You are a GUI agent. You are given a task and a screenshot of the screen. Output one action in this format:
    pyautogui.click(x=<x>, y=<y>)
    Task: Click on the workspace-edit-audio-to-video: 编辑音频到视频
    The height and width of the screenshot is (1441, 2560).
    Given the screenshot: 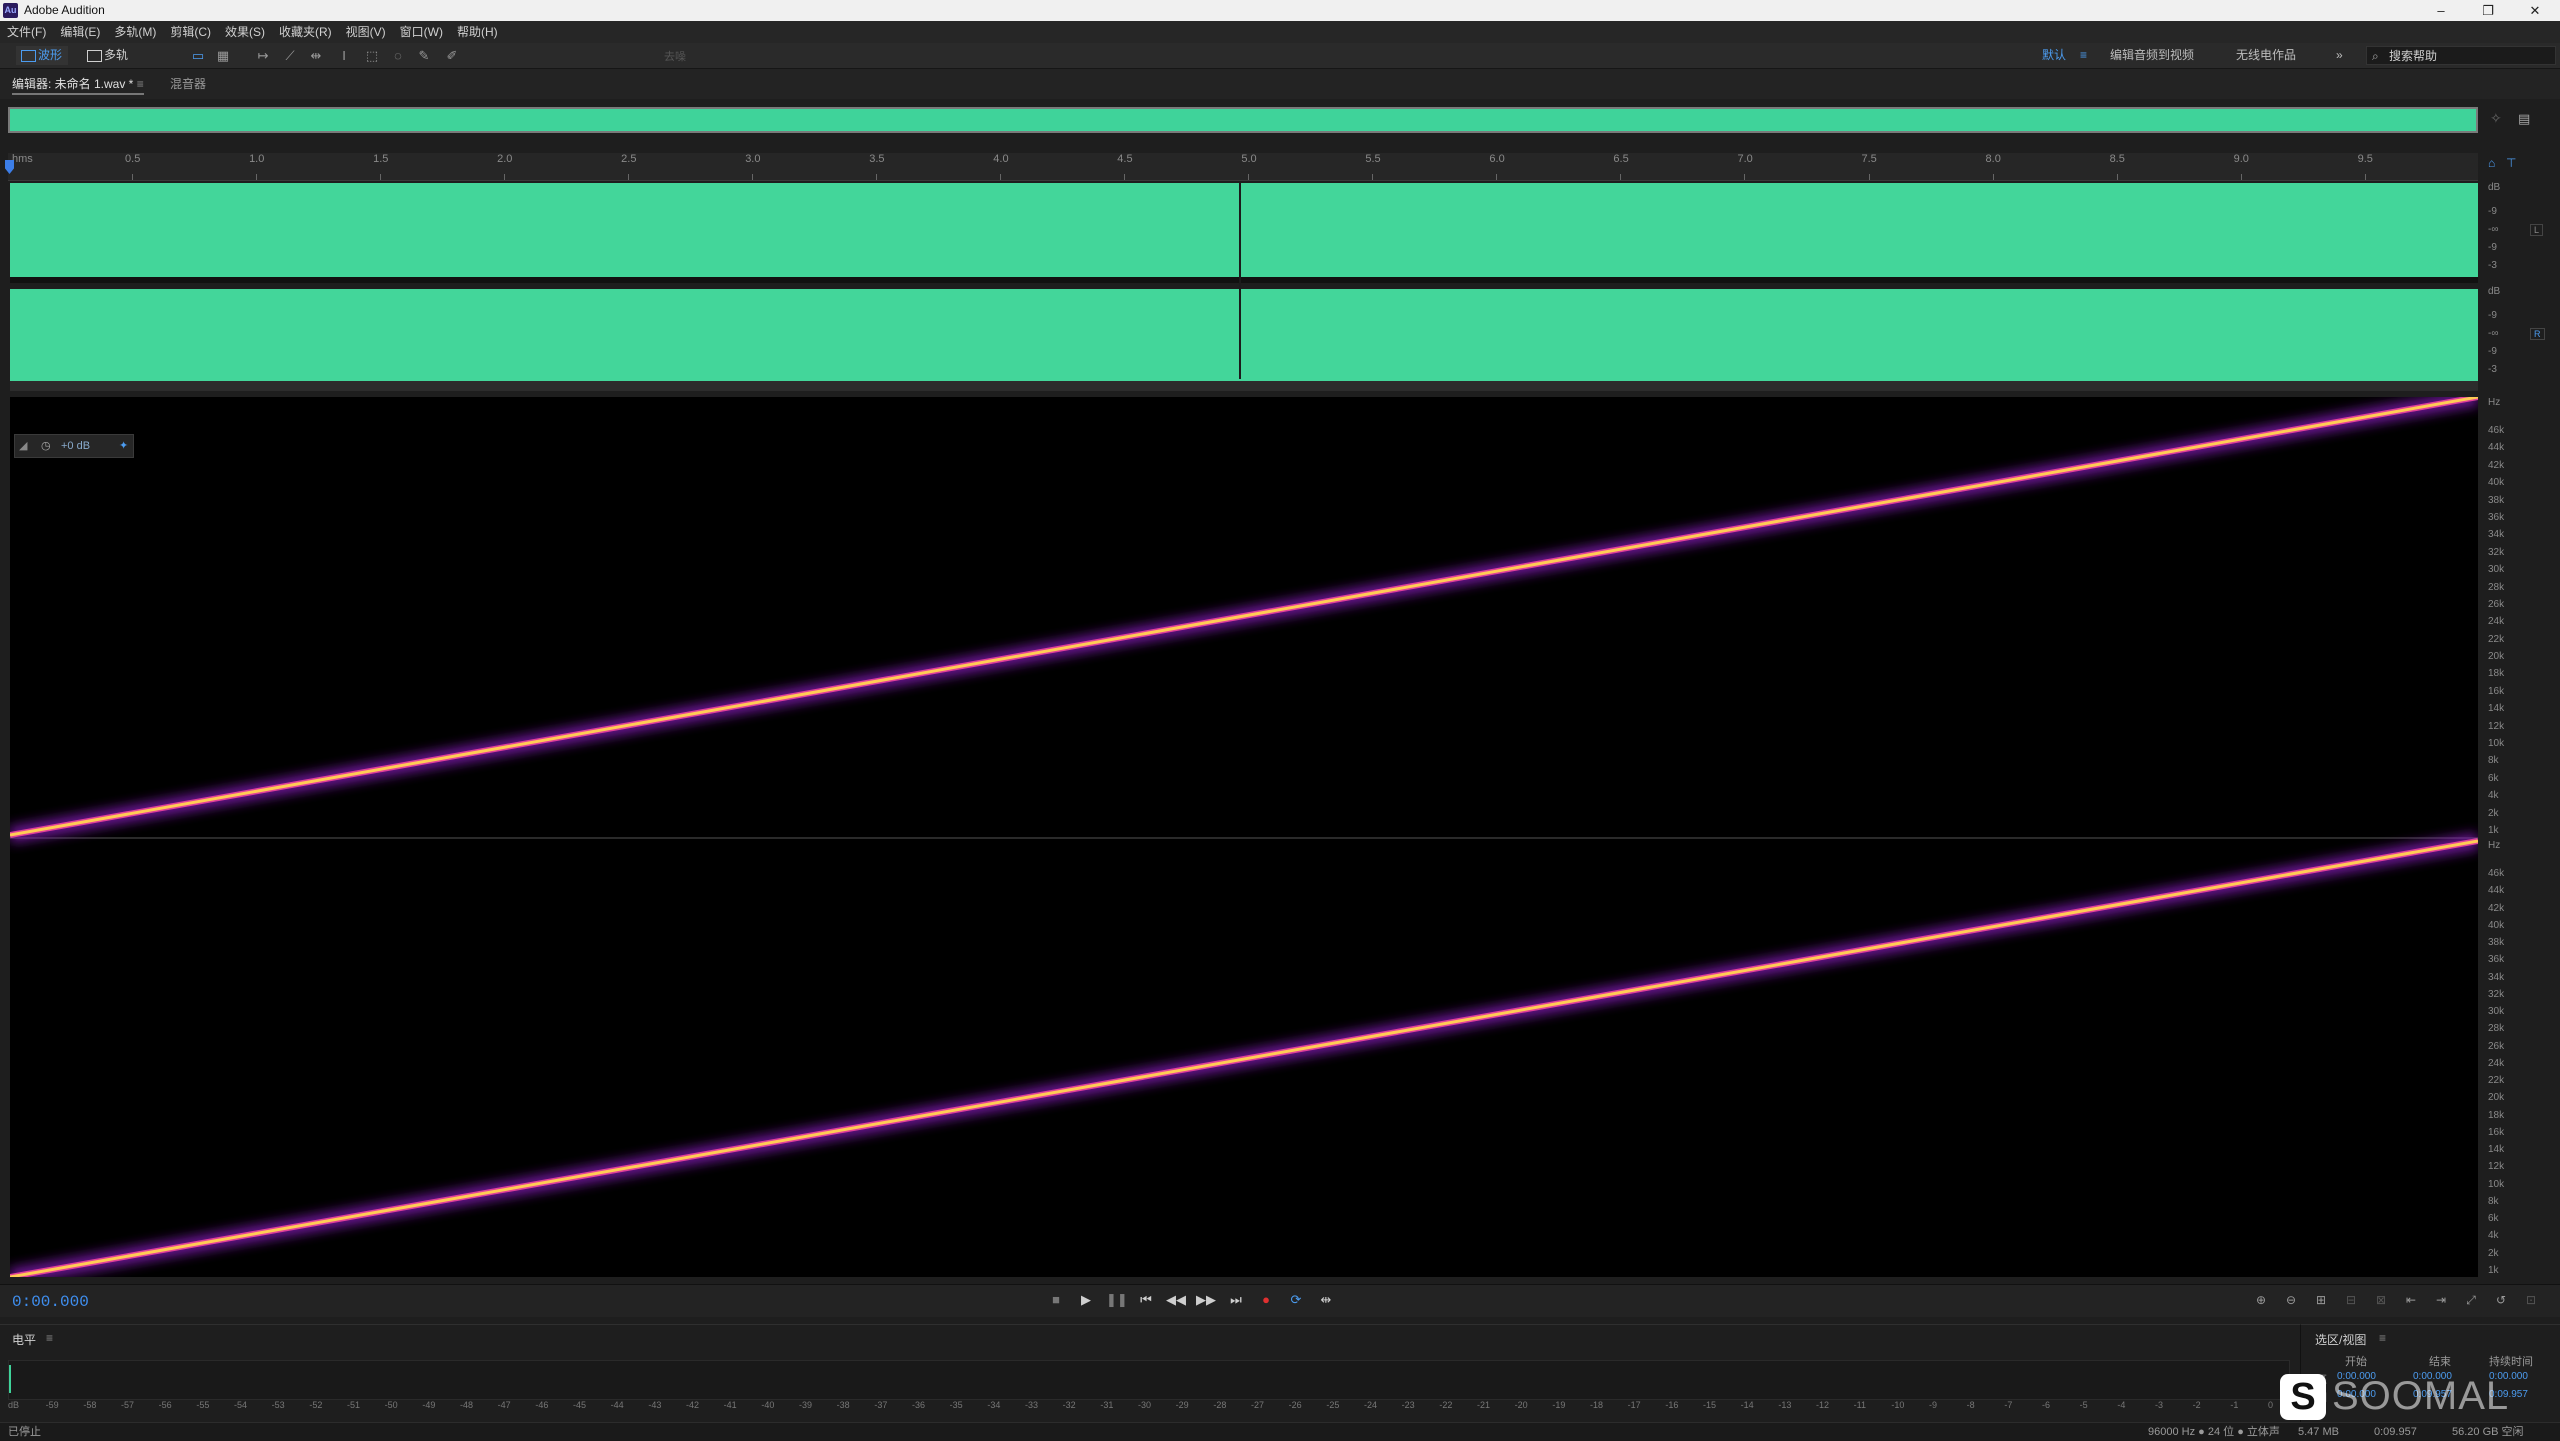 What is the action you would take?
    pyautogui.click(x=2152, y=55)
    